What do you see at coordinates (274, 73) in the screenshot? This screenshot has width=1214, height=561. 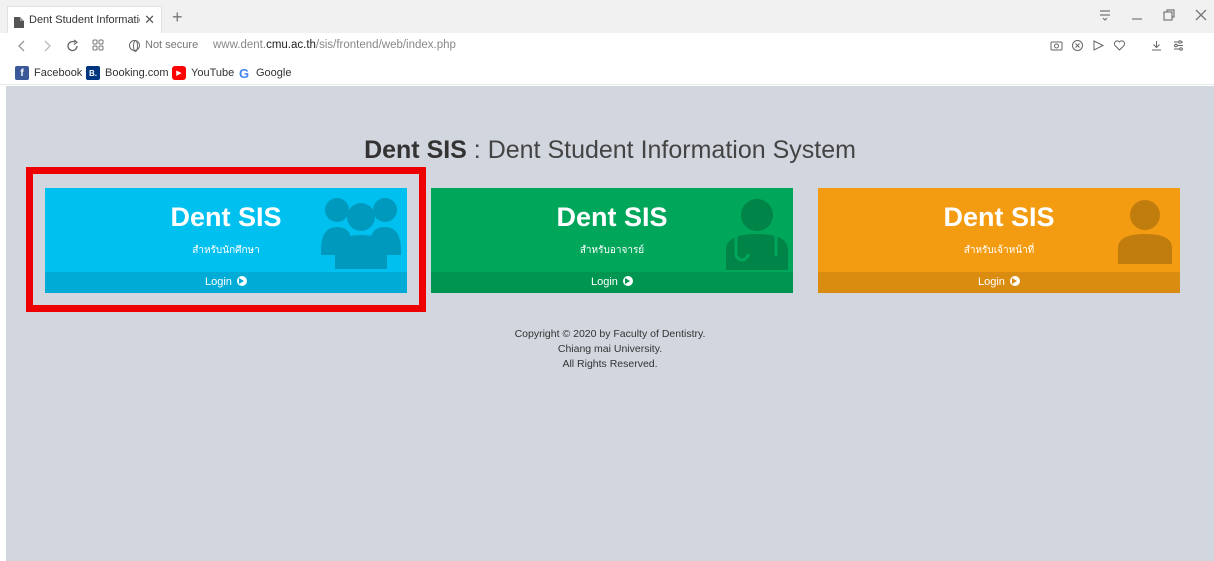 I see `bookmark-label: Google` at bounding box center [274, 73].